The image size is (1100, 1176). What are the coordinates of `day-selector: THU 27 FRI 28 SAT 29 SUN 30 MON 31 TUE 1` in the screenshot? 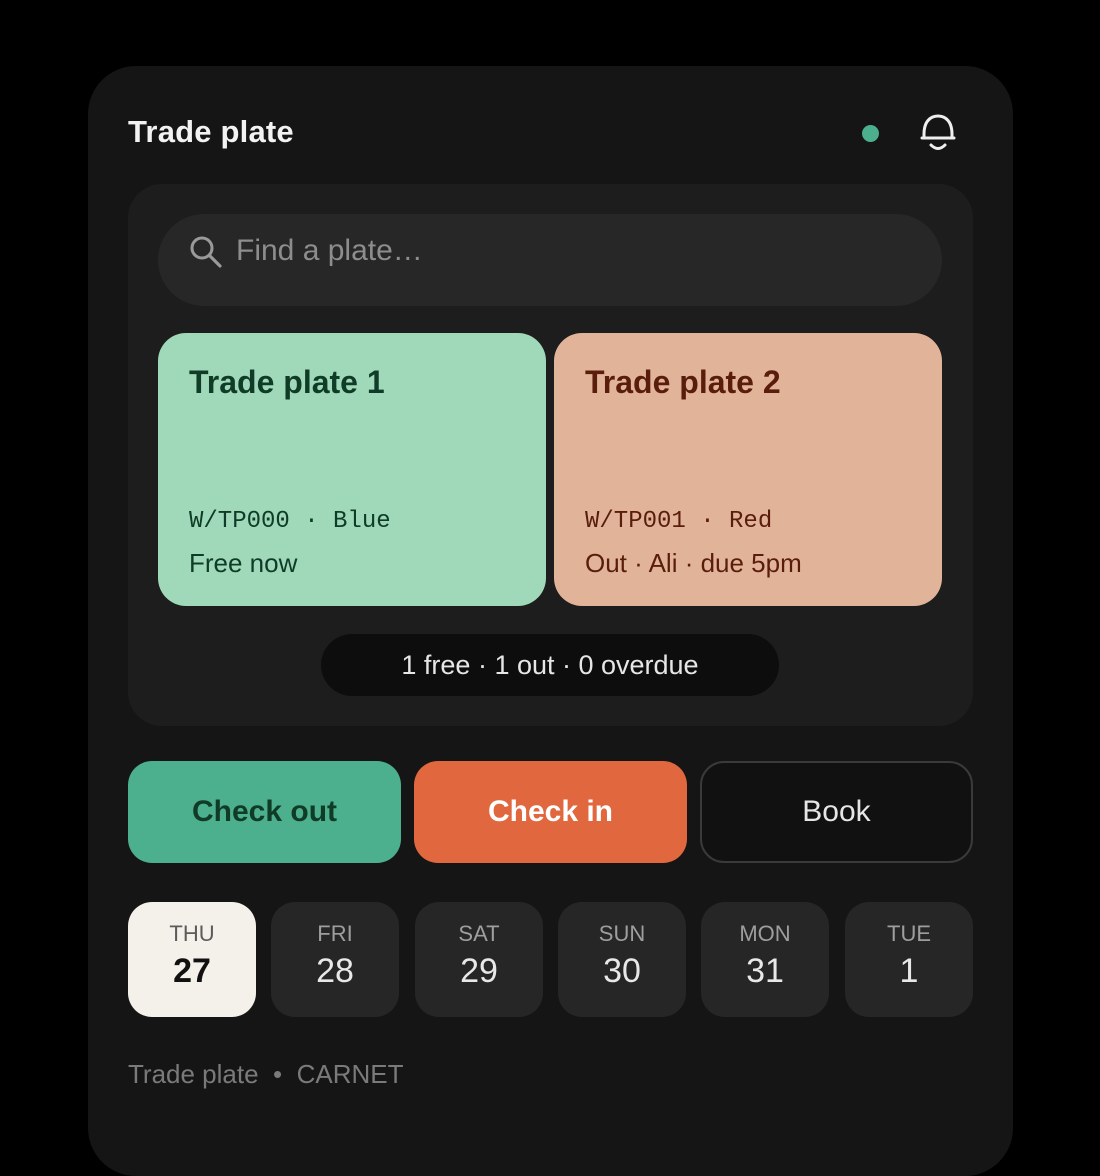 It's located at (550, 959).